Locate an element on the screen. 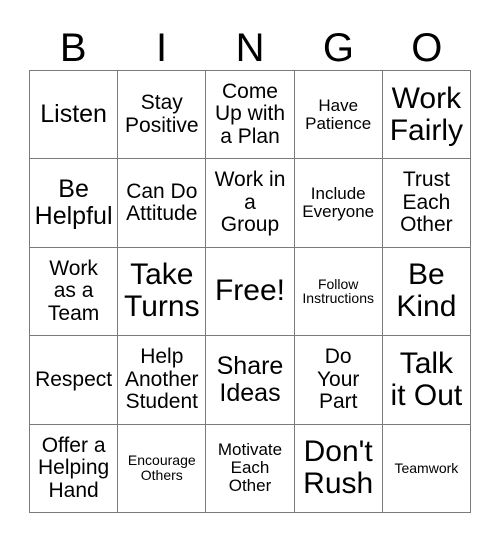 The height and width of the screenshot is (544, 500). bingo-cell-label: Help Another Student is located at coordinates (162, 379).